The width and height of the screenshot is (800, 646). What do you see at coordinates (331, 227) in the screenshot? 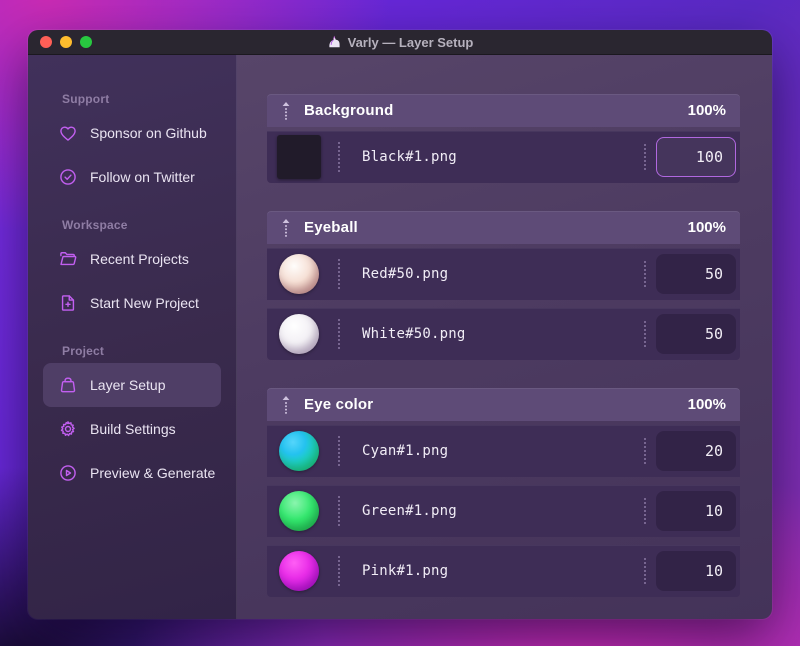
I see `group-title: Eyeball` at bounding box center [331, 227].